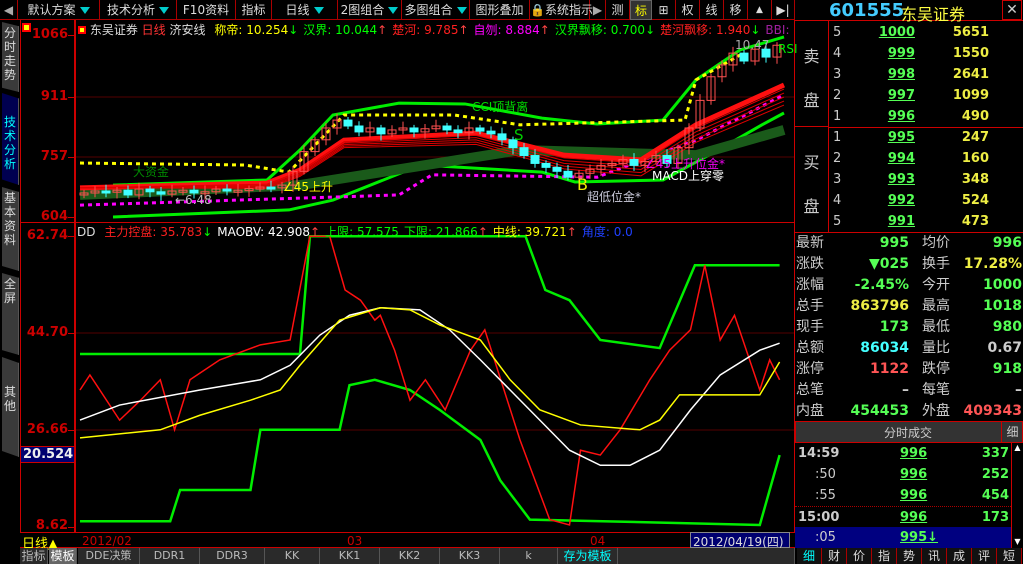  I want to click on quote-tab: 价, so click(859, 556).